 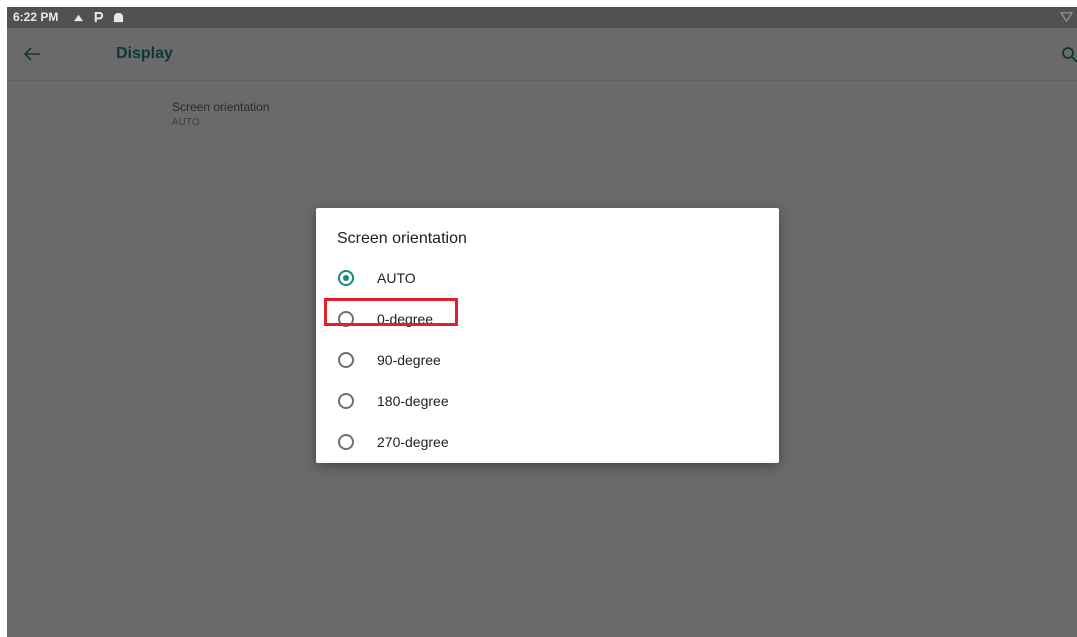 I want to click on status-bar: 6:22 PM, so click(x=542, y=17).